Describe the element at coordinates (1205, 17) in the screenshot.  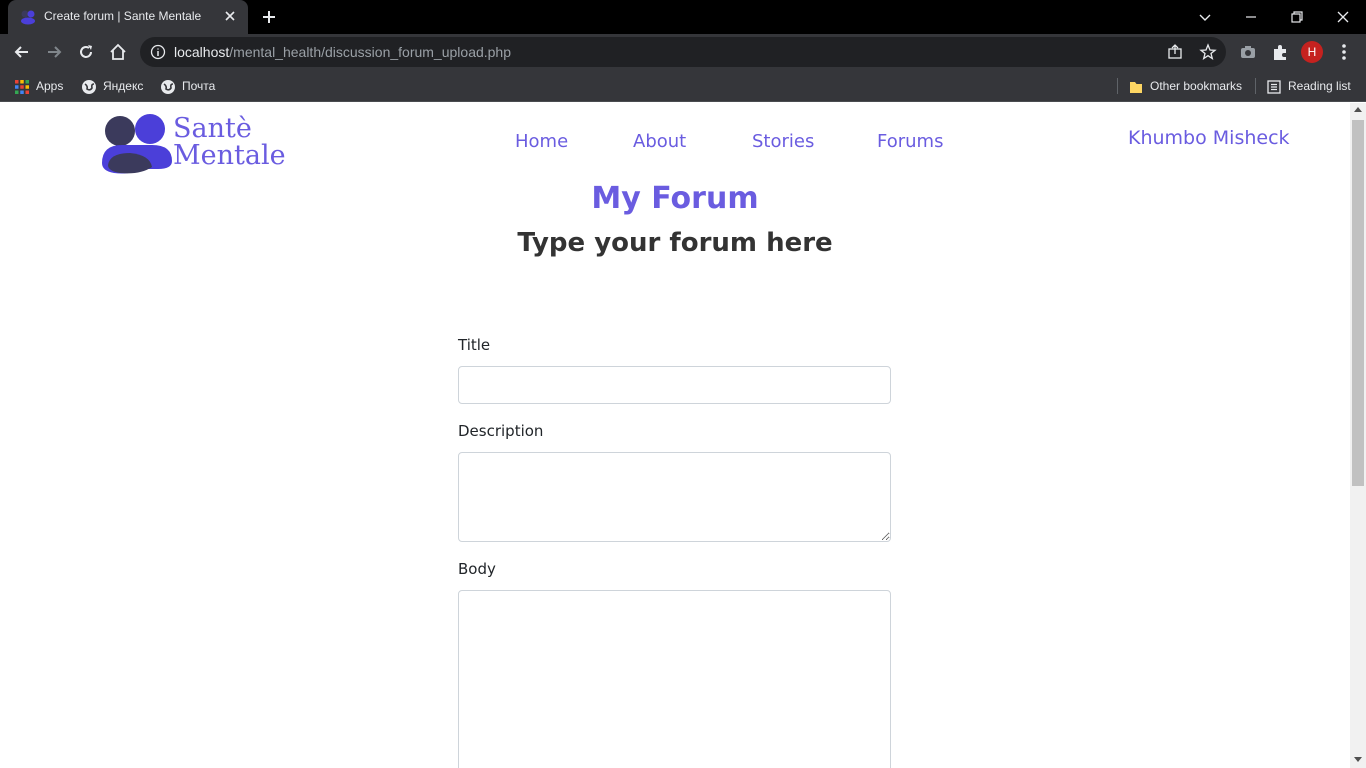
I see `tab-search-icon` at that location.